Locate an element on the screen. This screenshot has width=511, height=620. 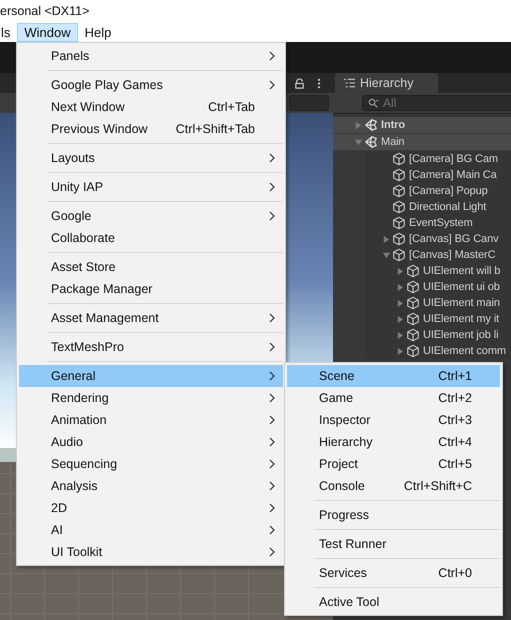
menu-item: Asset Management is located at coordinates (151, 318).